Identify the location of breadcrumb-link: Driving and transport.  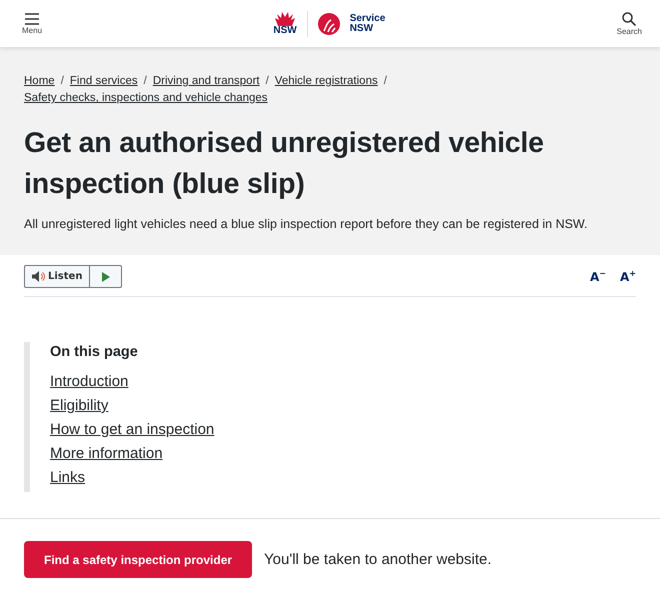
(206, 81).